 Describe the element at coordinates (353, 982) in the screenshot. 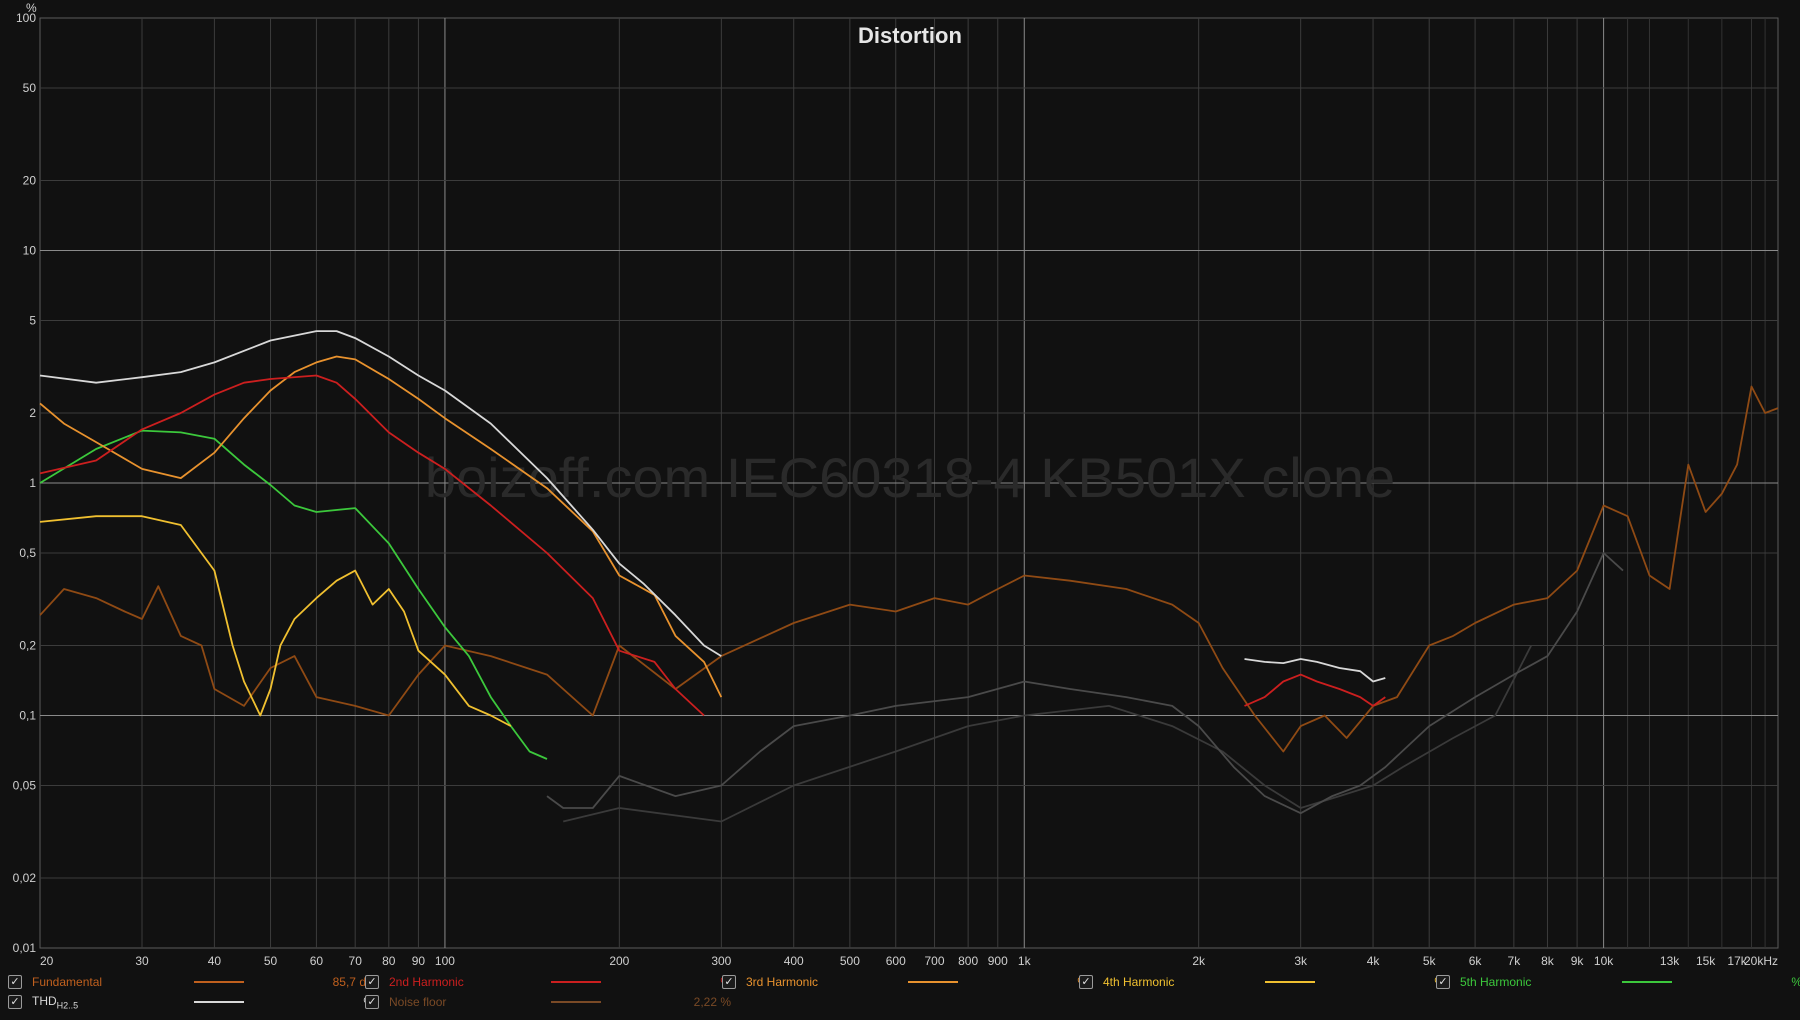

I see `legend-value: 85,7 dB` at that location.